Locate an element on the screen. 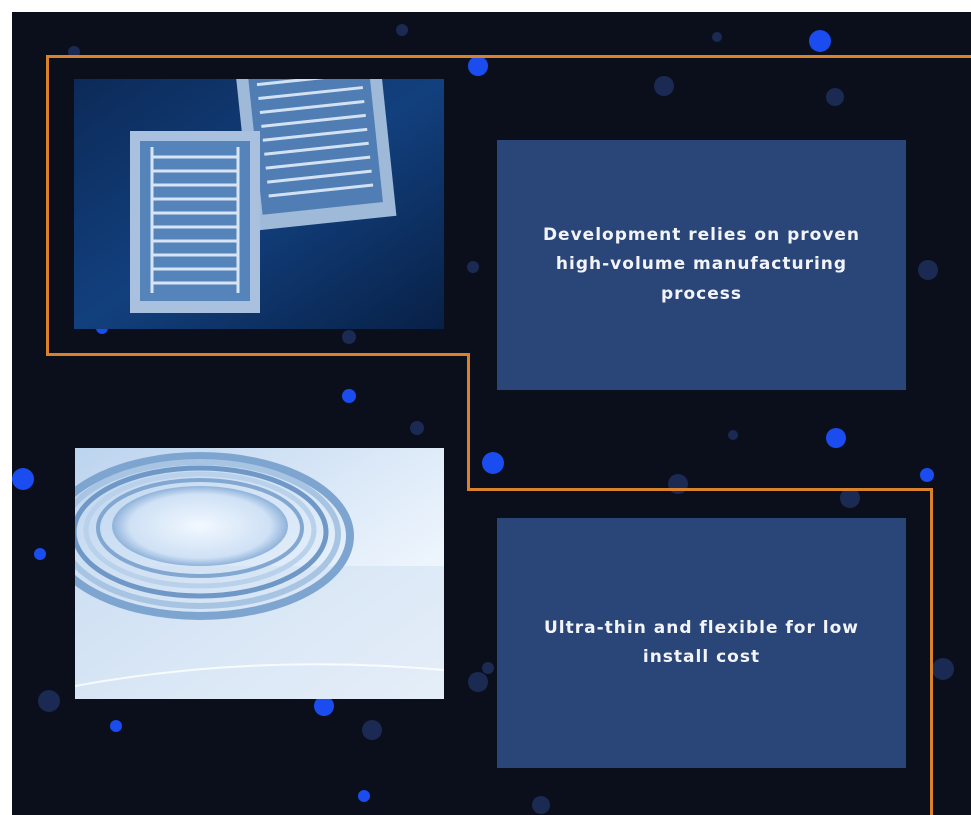 The height and width of the screenshot is (815, 971). printed-circuit-sheets-photo is located at coordinates (259, 204).